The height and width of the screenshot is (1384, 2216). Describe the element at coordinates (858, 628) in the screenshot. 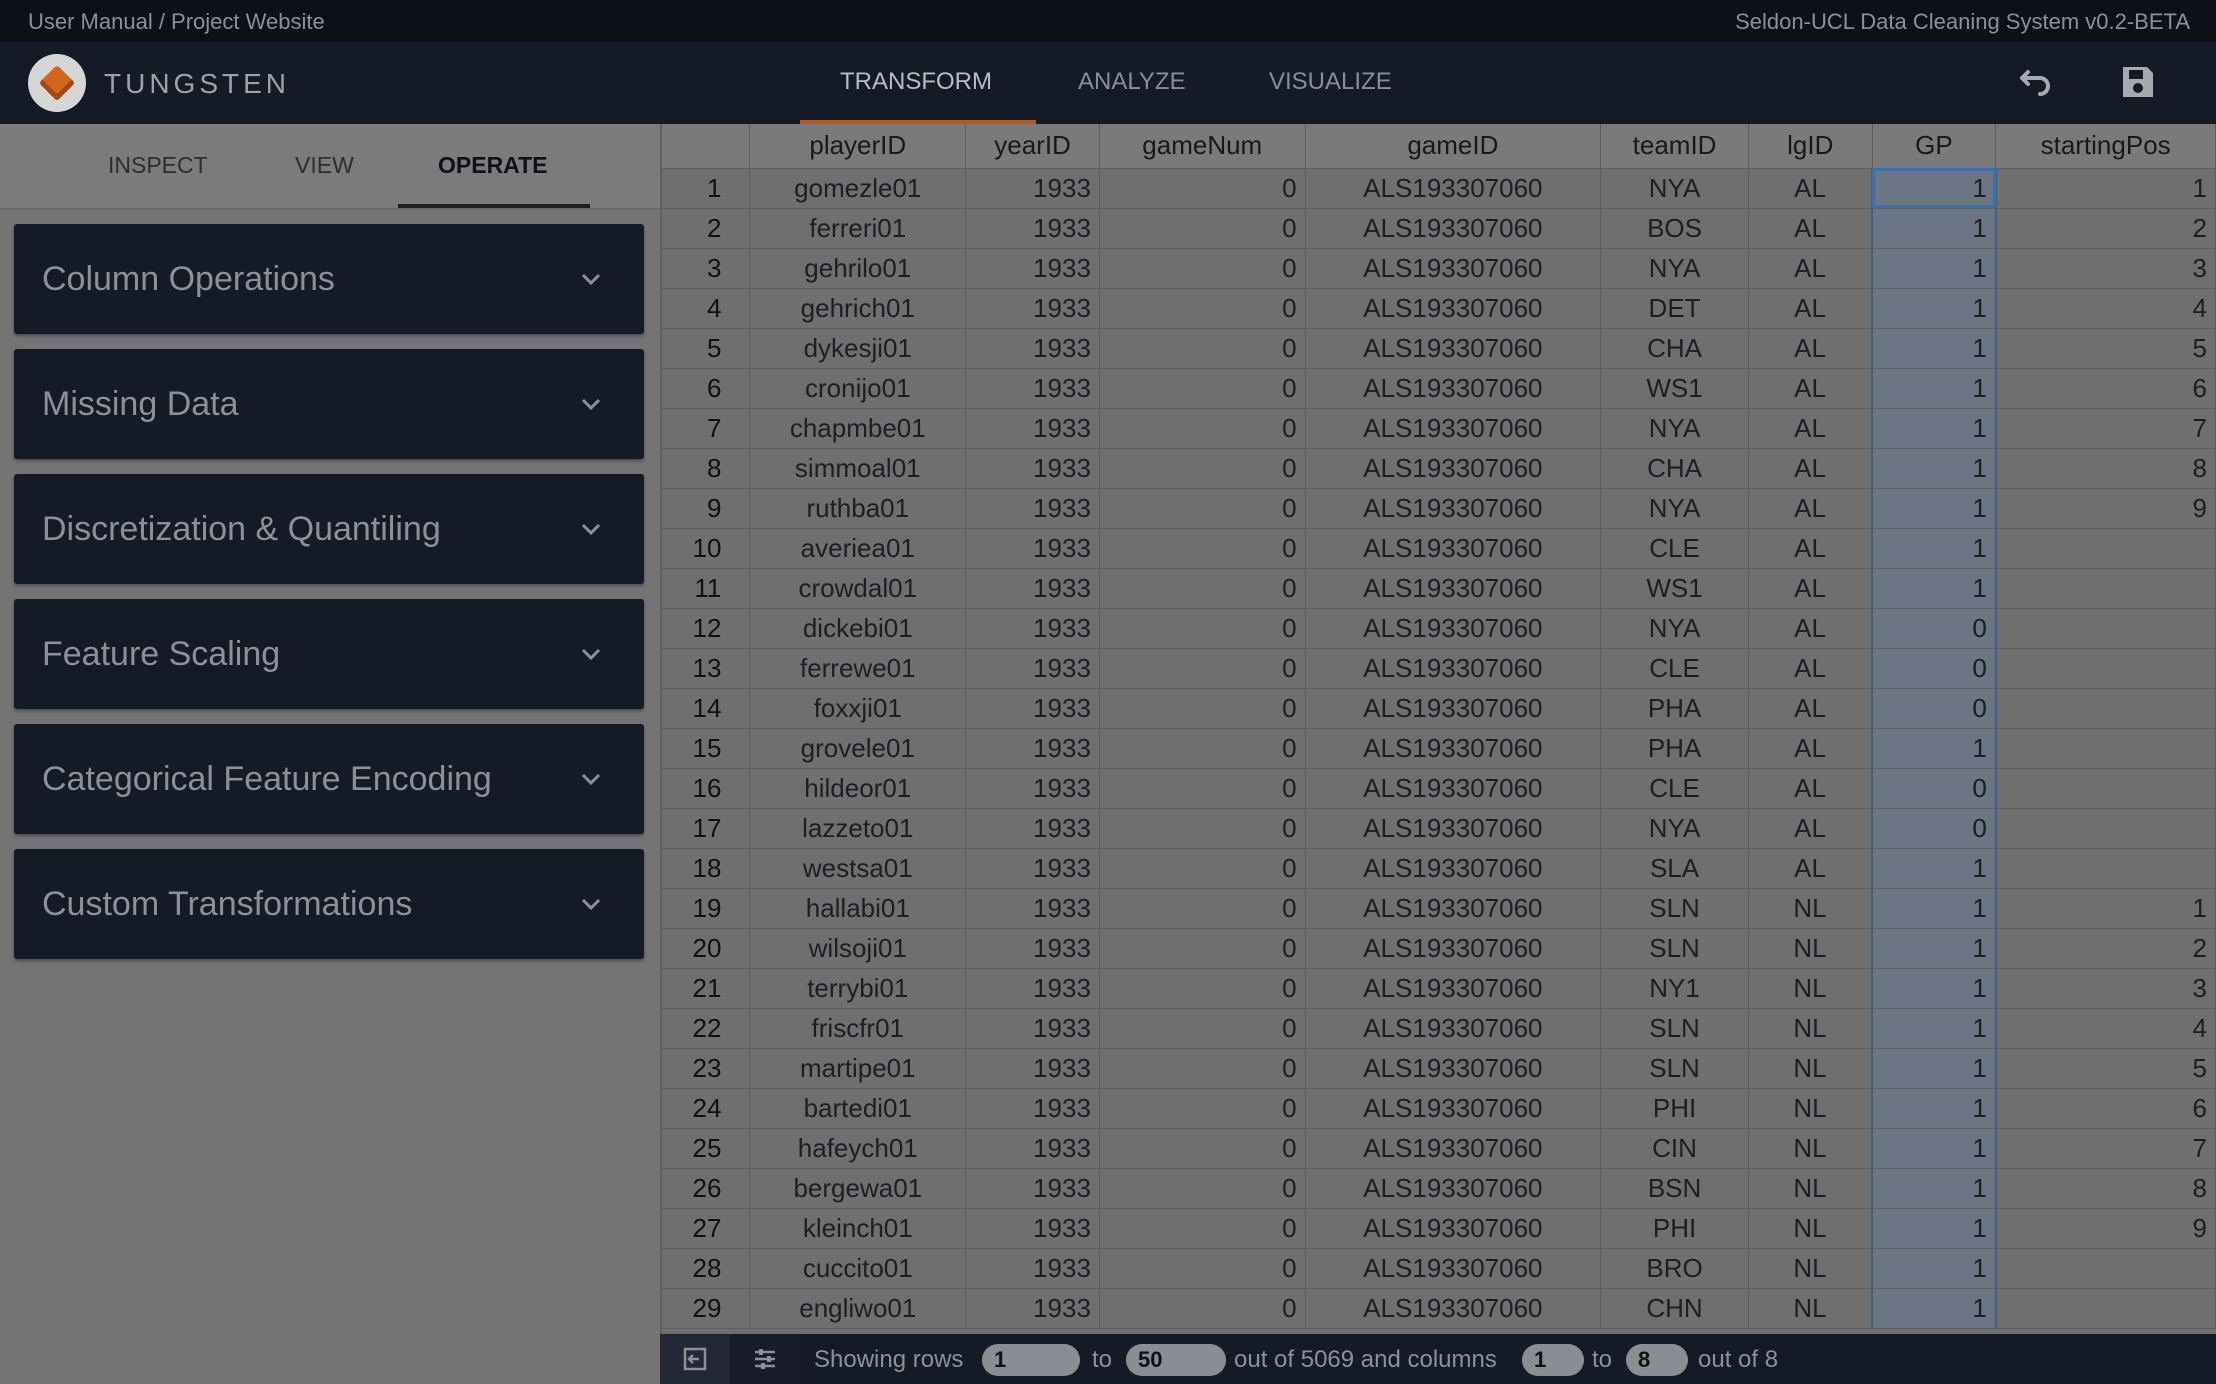

I see `table-cell: dickebi01` at that location.